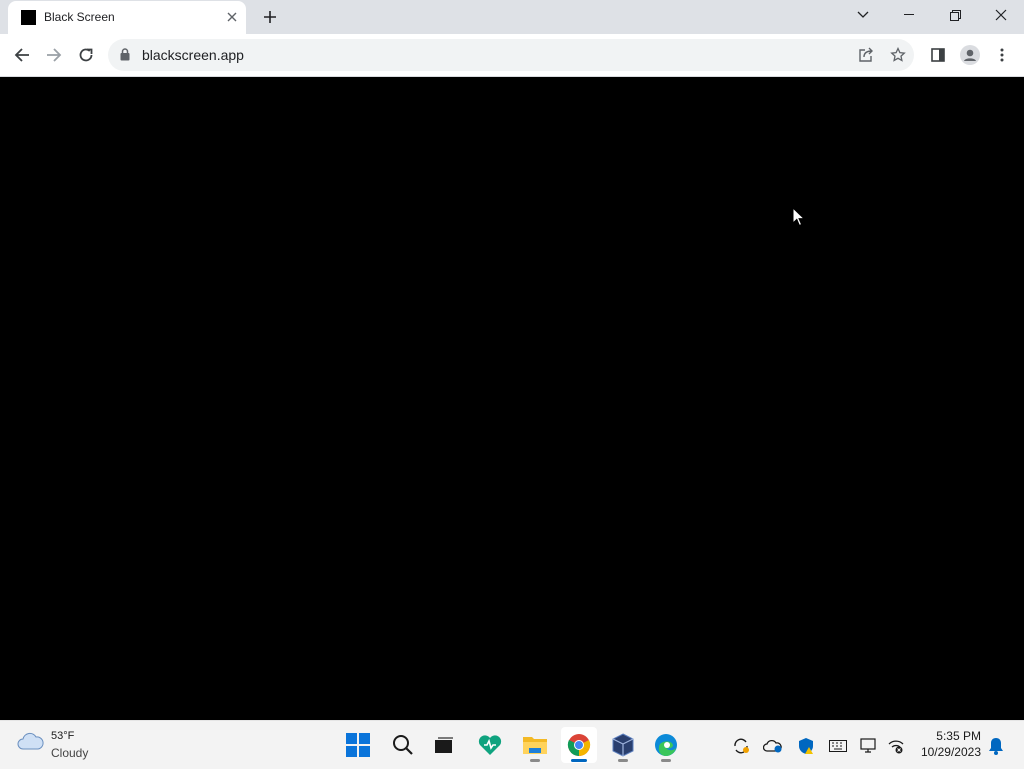 The width and height of the screenshot is (1024, 769). What do you see at coordinates (996, 746) in the screenshot?
I see `notification-bell-icon` at bounding box center [996, 746].